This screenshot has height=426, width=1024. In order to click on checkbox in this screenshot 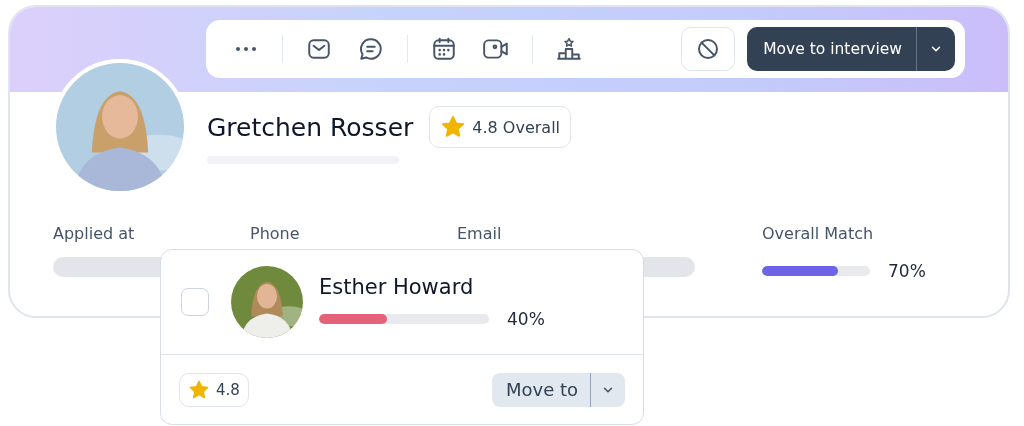, I will do `click(195, 302)`.